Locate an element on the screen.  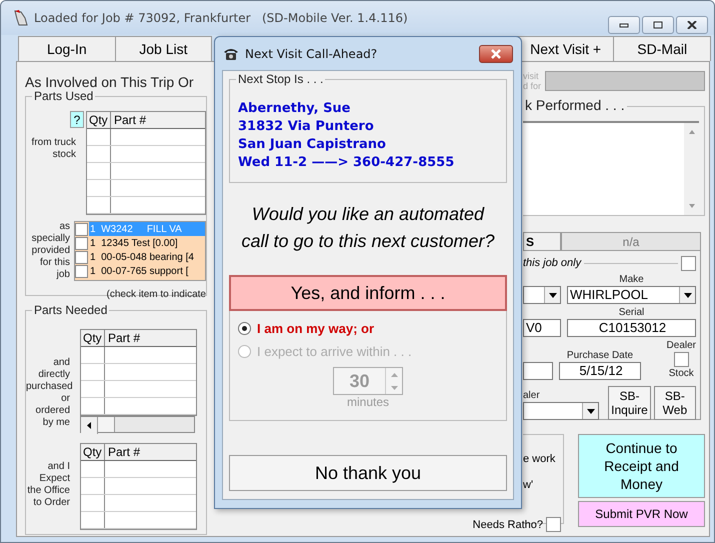
scroll-left-icon is located at coordinates (89, 425).